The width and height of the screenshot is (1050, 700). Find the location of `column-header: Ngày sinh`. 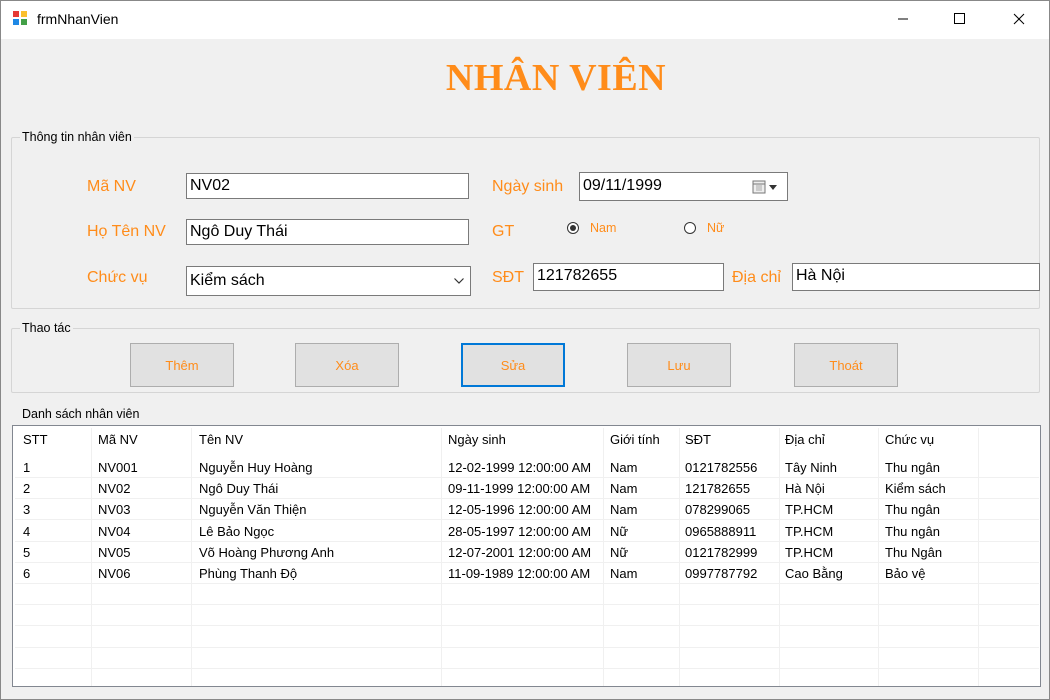

column-header: Ngày sinh is located at coordinates (477, 439).